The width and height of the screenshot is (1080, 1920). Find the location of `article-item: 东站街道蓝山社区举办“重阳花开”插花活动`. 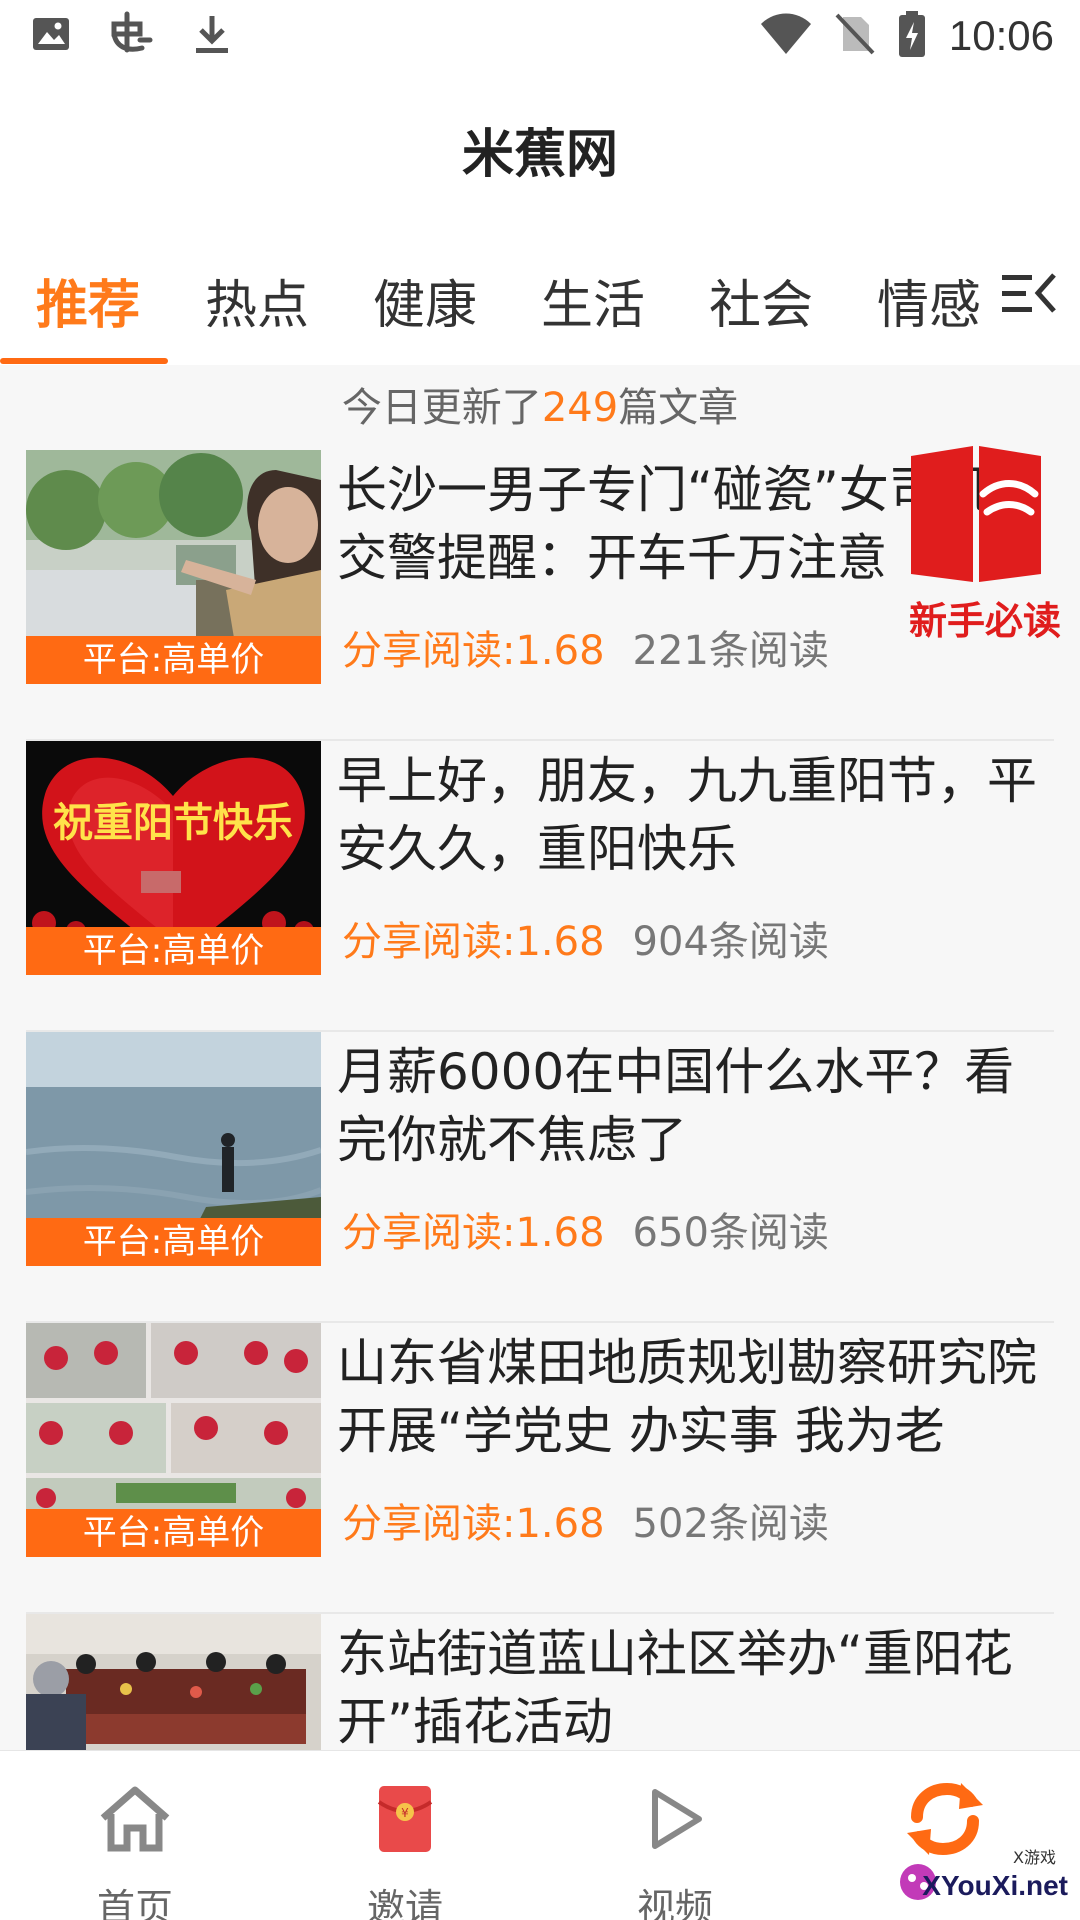

article-item: 东站街道蓝山社区举办“重阳花开”插花活动 is located at coordinates (540, 1682).